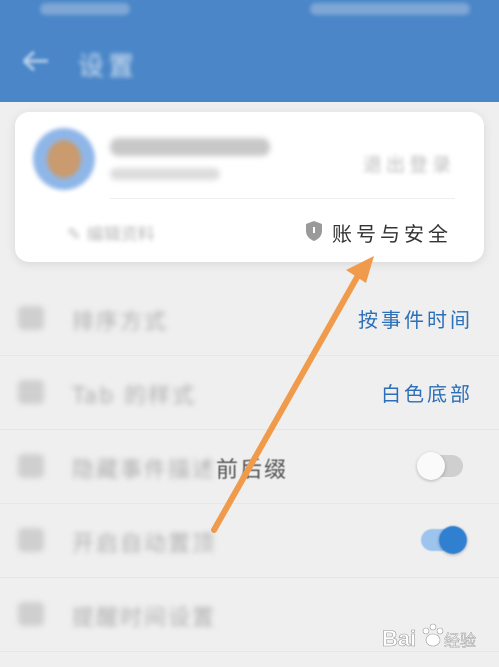 Image resolution: width=499 pixels, height=667 pixels. I want to click on annotation-arrow, so click(292, 394).